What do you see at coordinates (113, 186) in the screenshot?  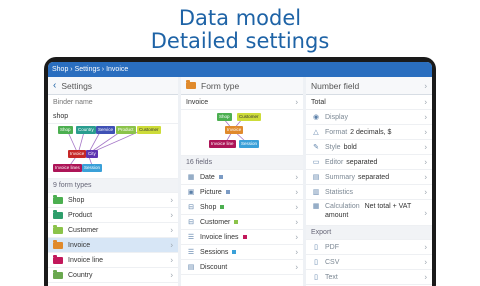 I see `form-types-header: 9 form types` at bounding box center [113, 186].